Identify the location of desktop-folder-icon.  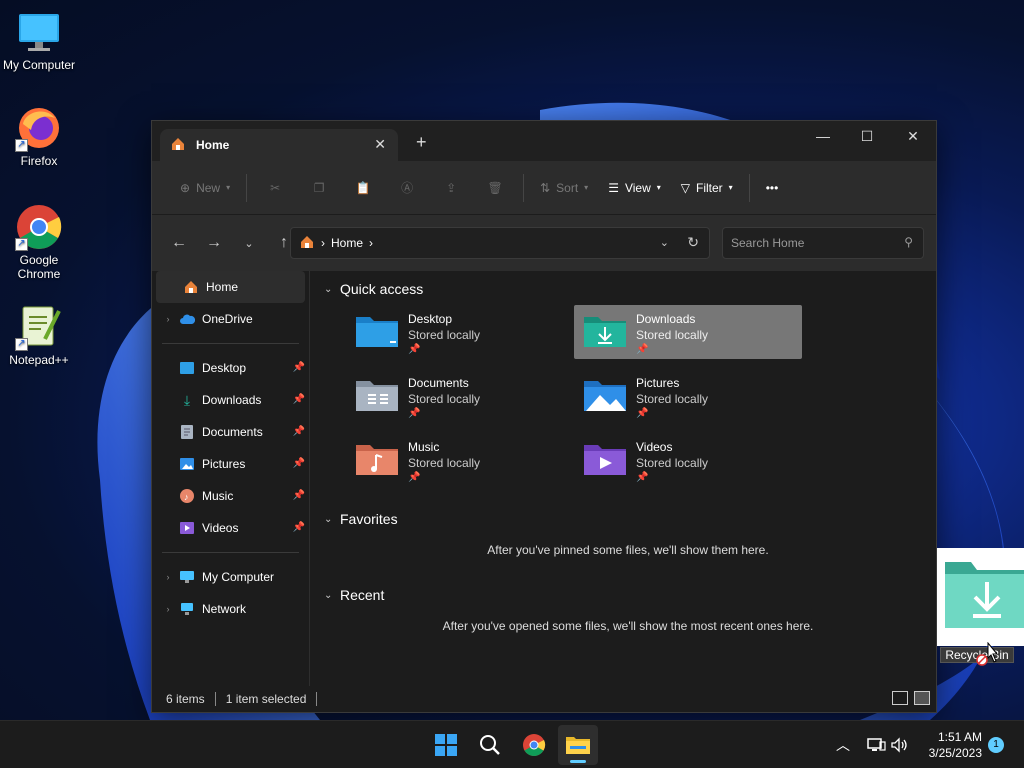
(377, 331).